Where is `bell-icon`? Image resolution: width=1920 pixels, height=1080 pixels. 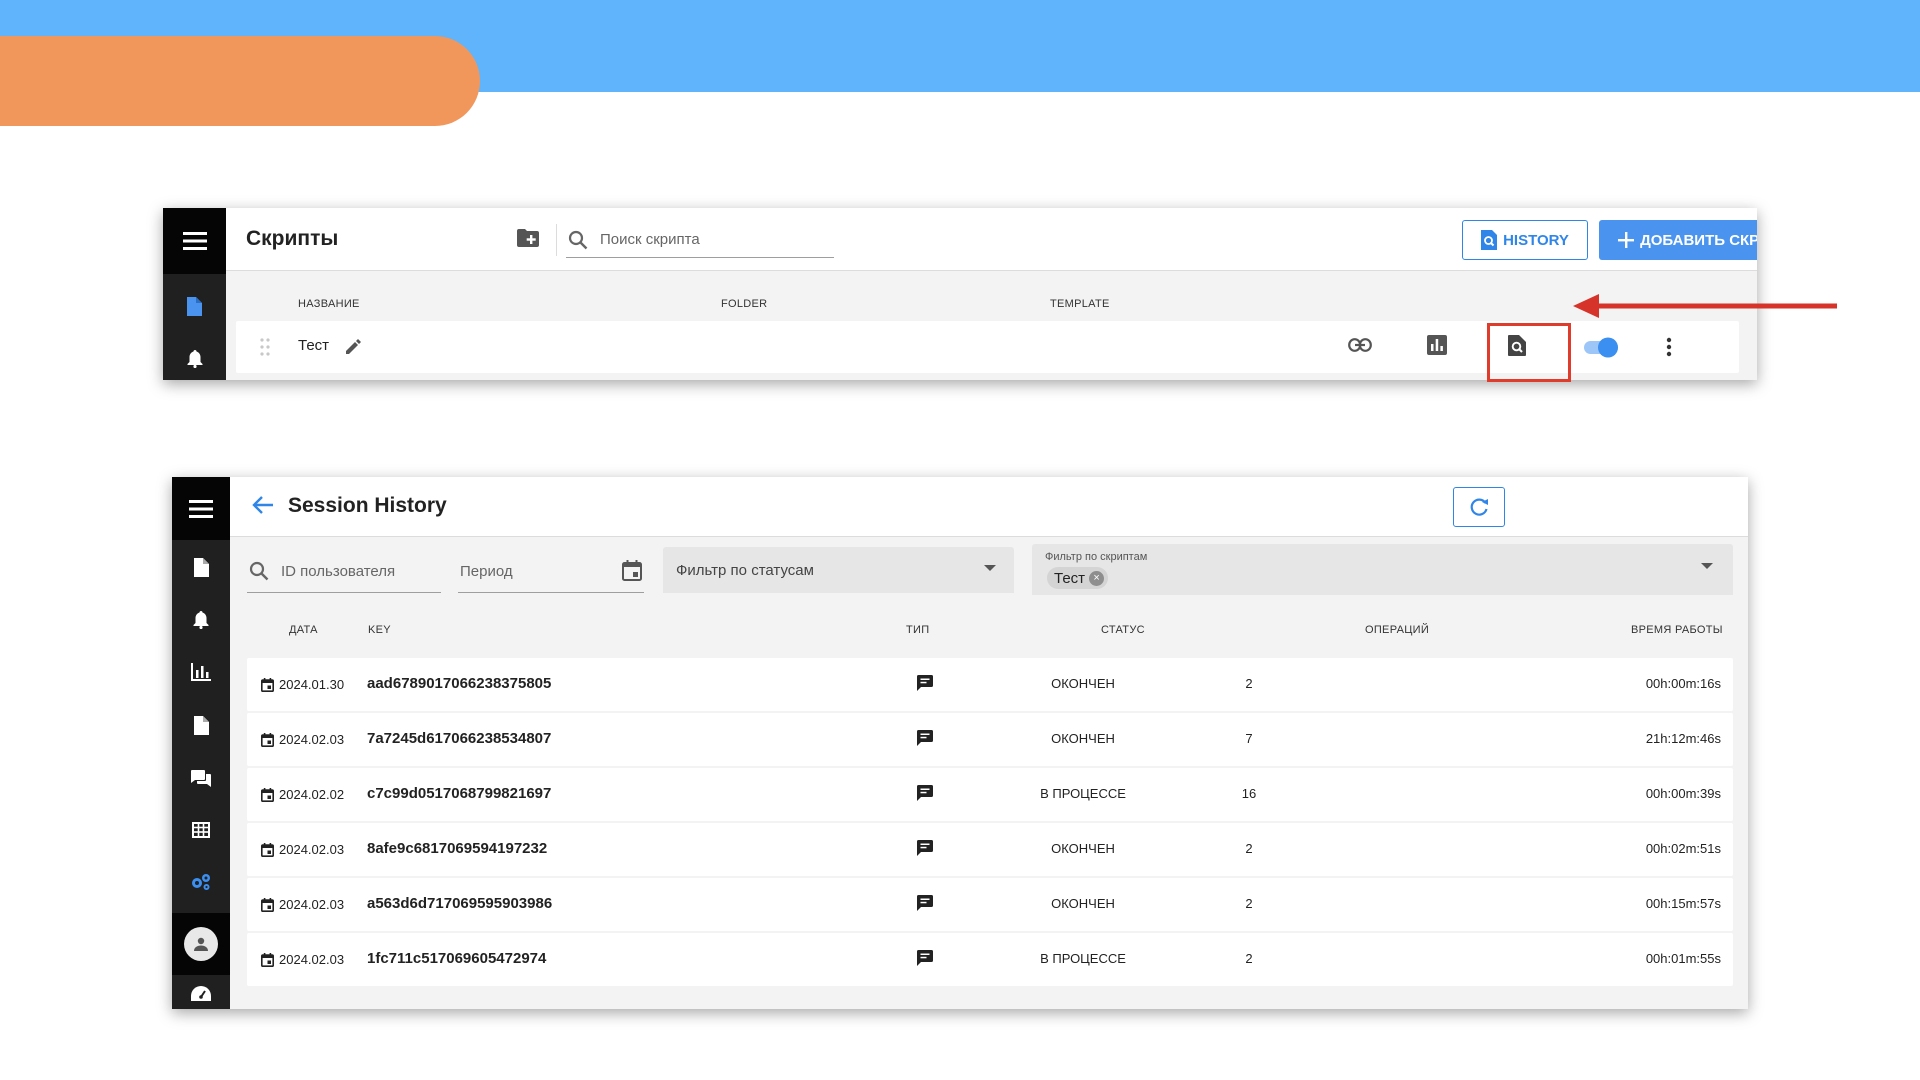 bell-icon is located at coordinates (194, 359).